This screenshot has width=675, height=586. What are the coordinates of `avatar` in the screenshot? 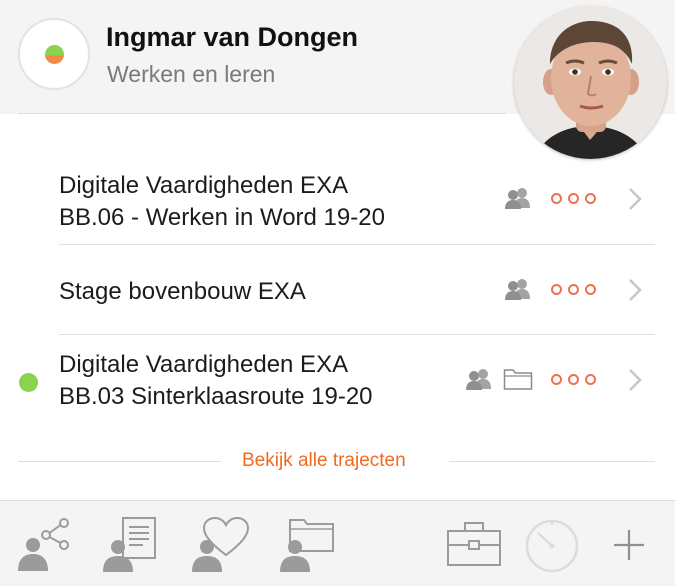 It's located at (590, 82).